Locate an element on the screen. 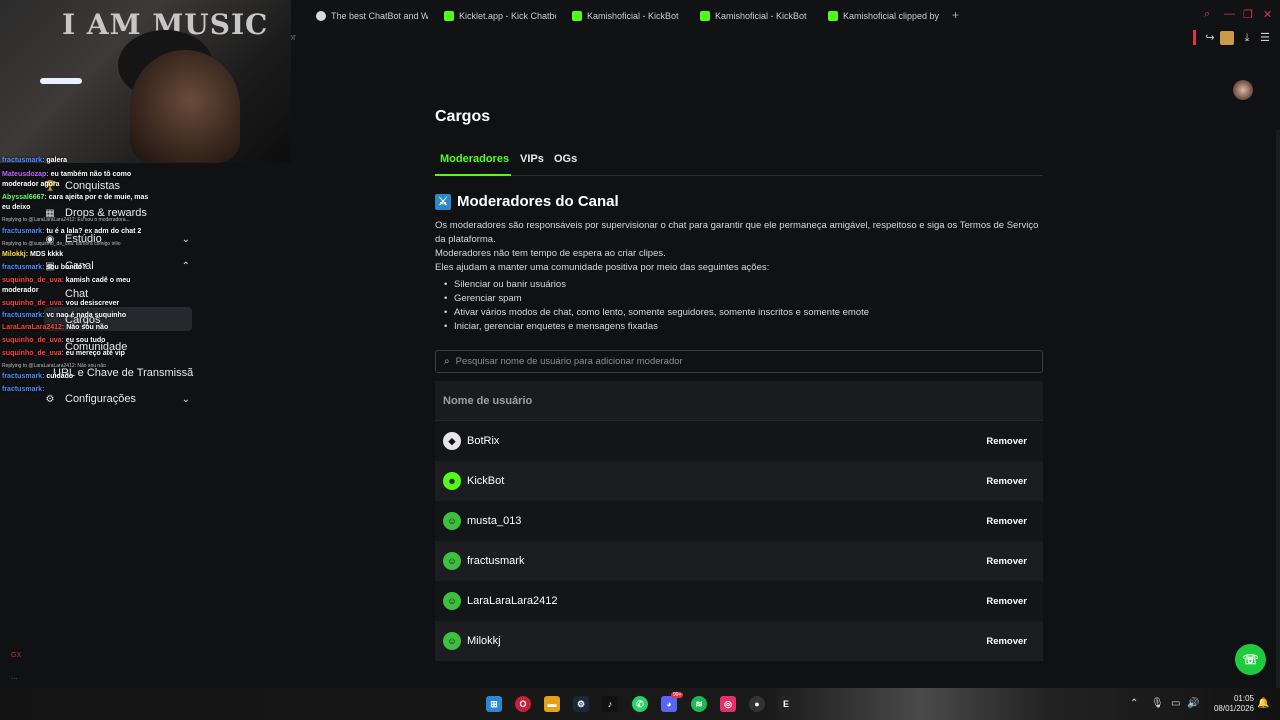 The image size is (1280, 720). new-tab-button: + is located at coordinates (955, 15).